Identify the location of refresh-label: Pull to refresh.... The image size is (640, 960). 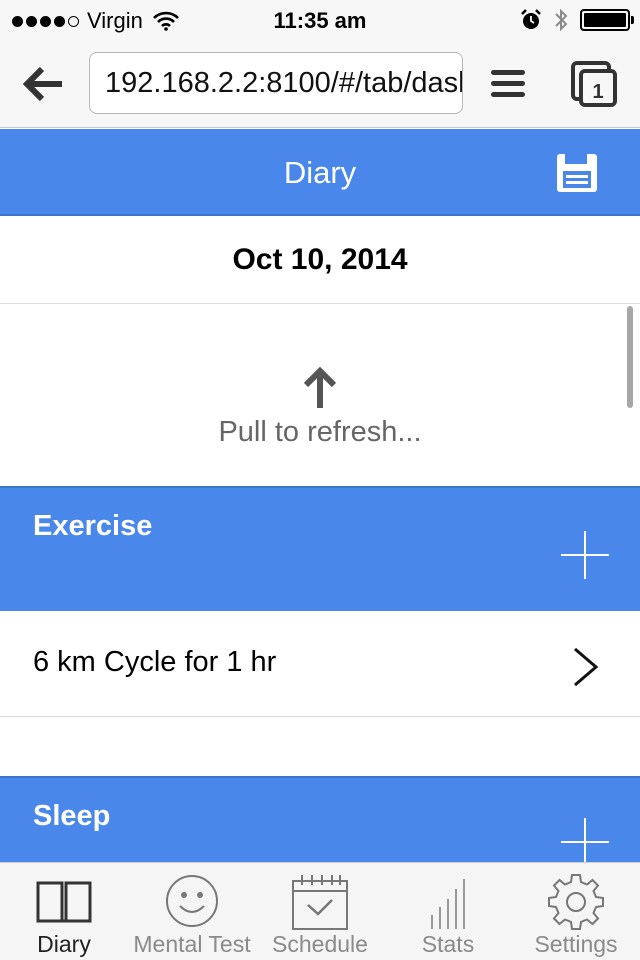
(320, 432).